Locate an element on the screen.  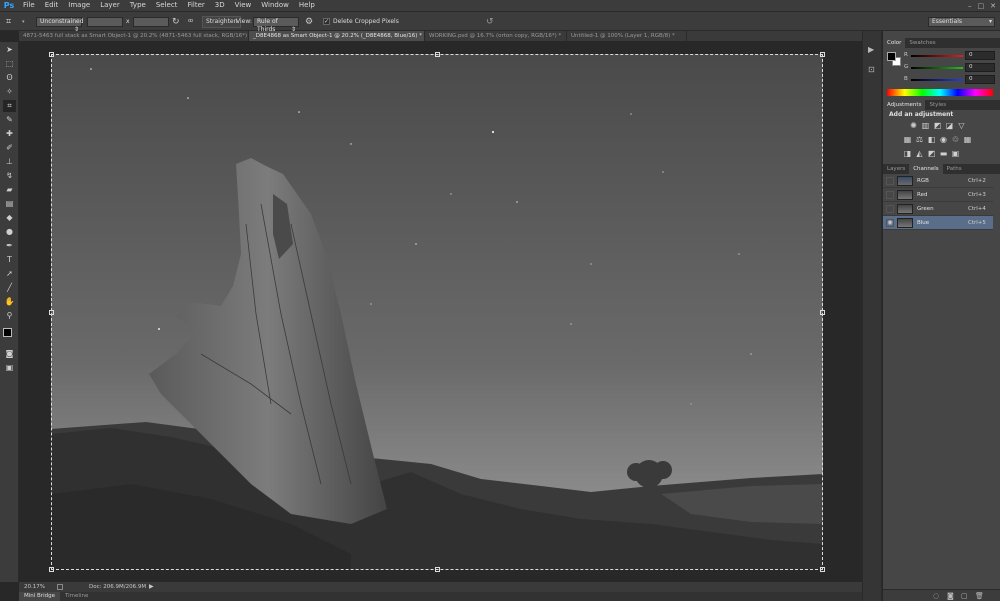
photo-filter-icon: ◉ is located at coordinates (943, 139).